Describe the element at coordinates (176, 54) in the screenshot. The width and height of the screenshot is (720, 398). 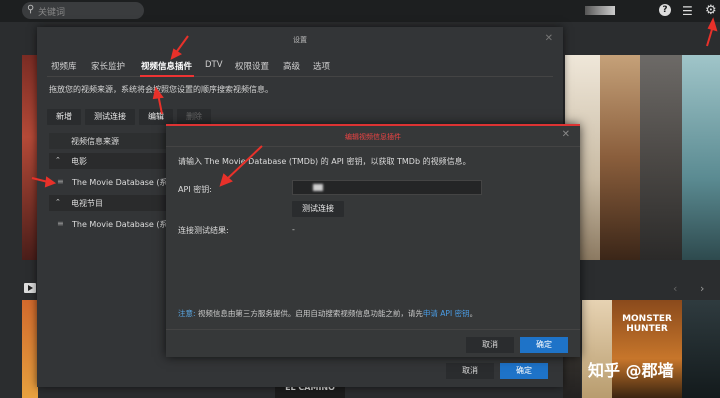
I see `arrow-to-tab-head` at that location.